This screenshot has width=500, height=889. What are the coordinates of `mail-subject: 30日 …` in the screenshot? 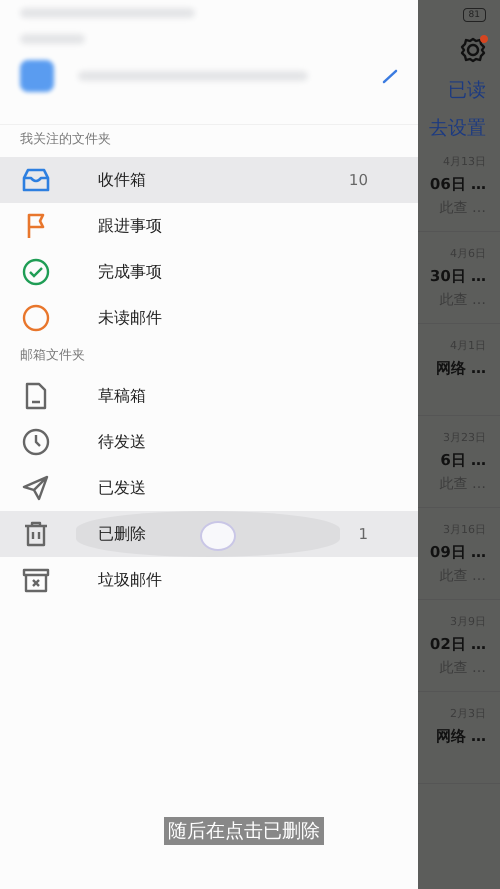 It's located at (458, 276).